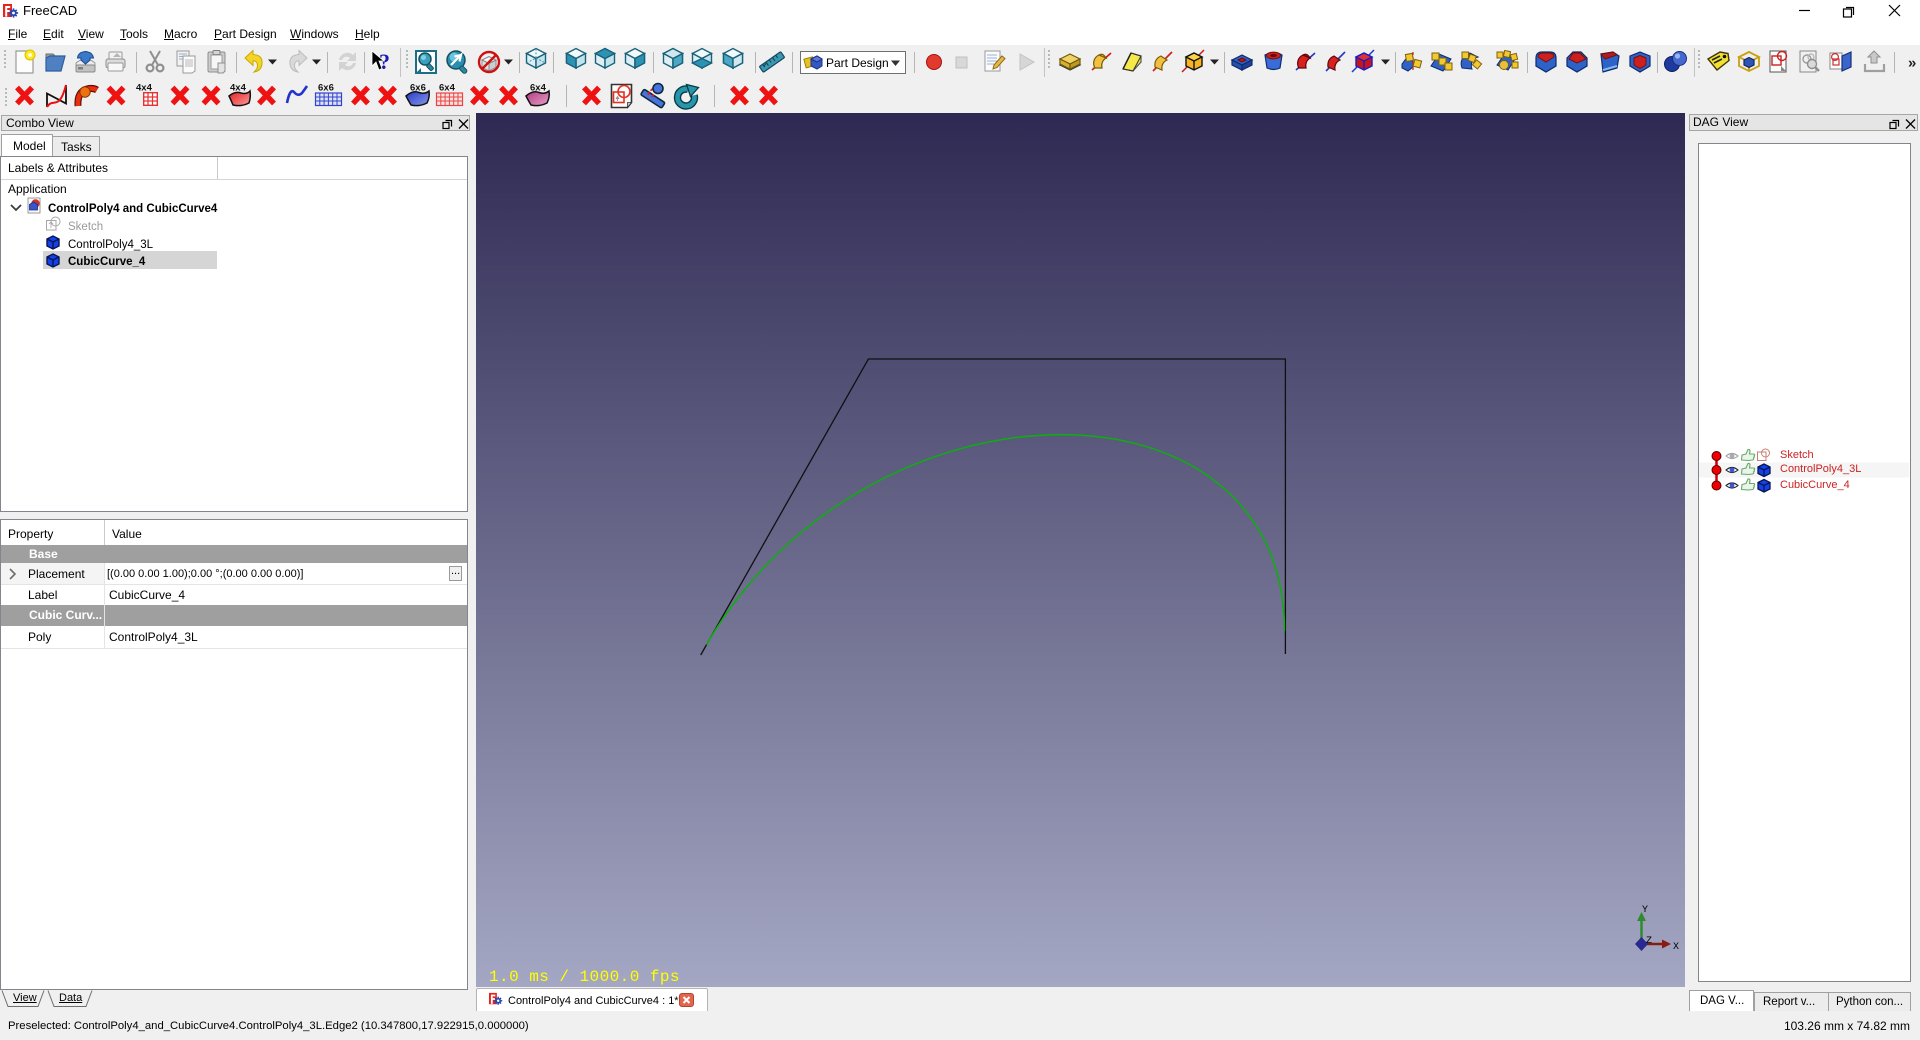 The image size is (1920, 1040). What do you see at coordinates (1676, 947) in the screenshot?
I see `svg-text: X` at bounding box center [1676, 947].